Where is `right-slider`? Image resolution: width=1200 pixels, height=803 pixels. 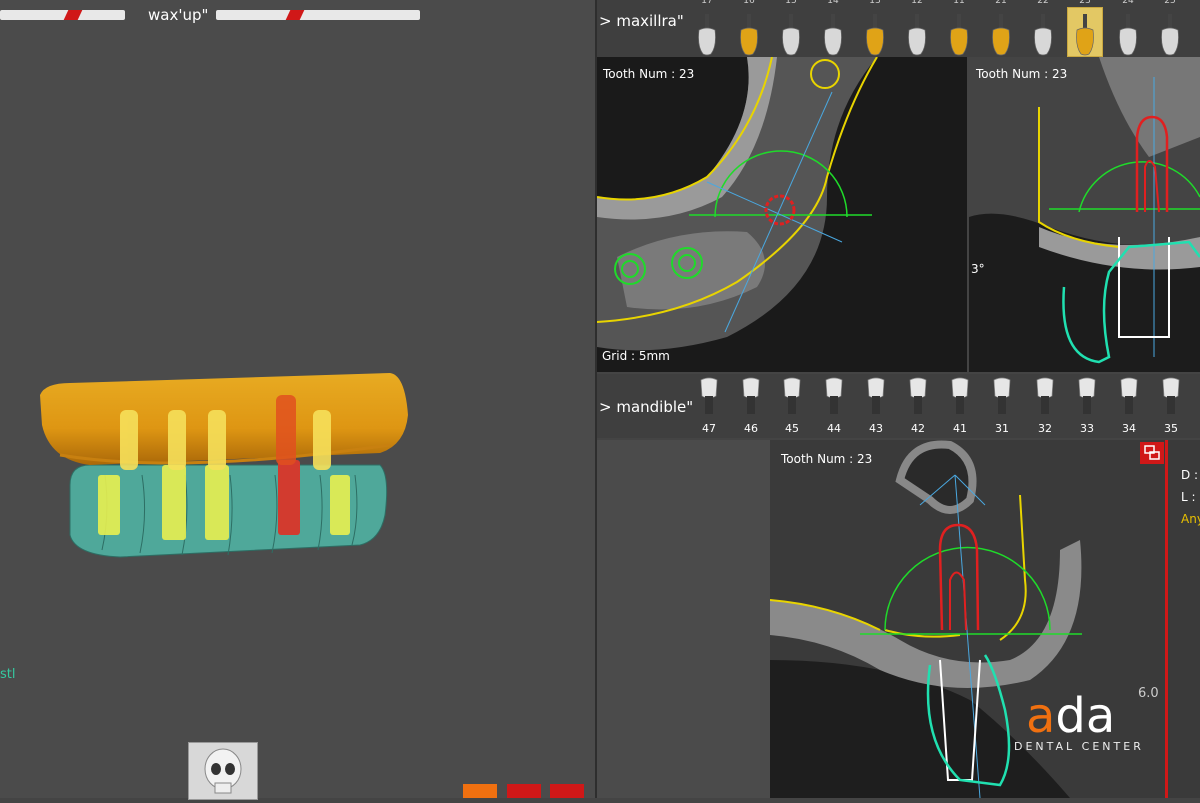
right-slider is located at coordinates (318, 15).